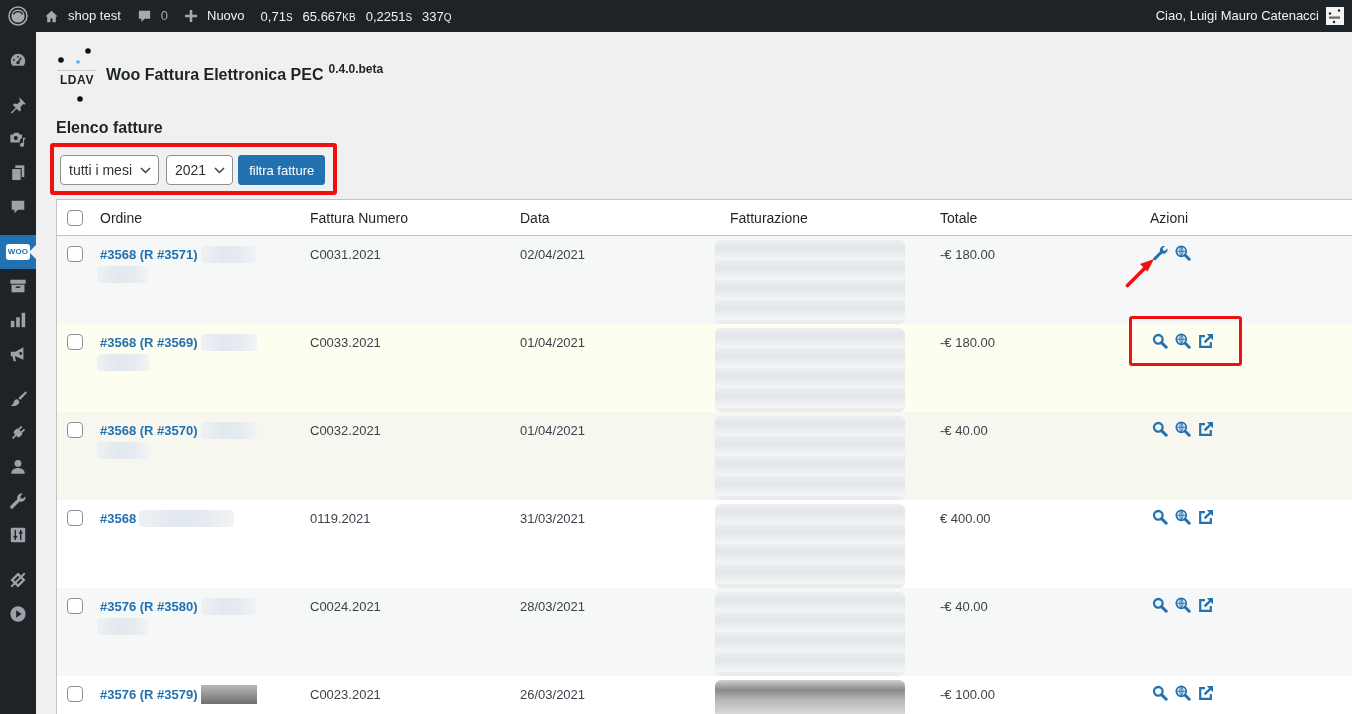  I want to click on order-link: #3568, so click(118, 518).